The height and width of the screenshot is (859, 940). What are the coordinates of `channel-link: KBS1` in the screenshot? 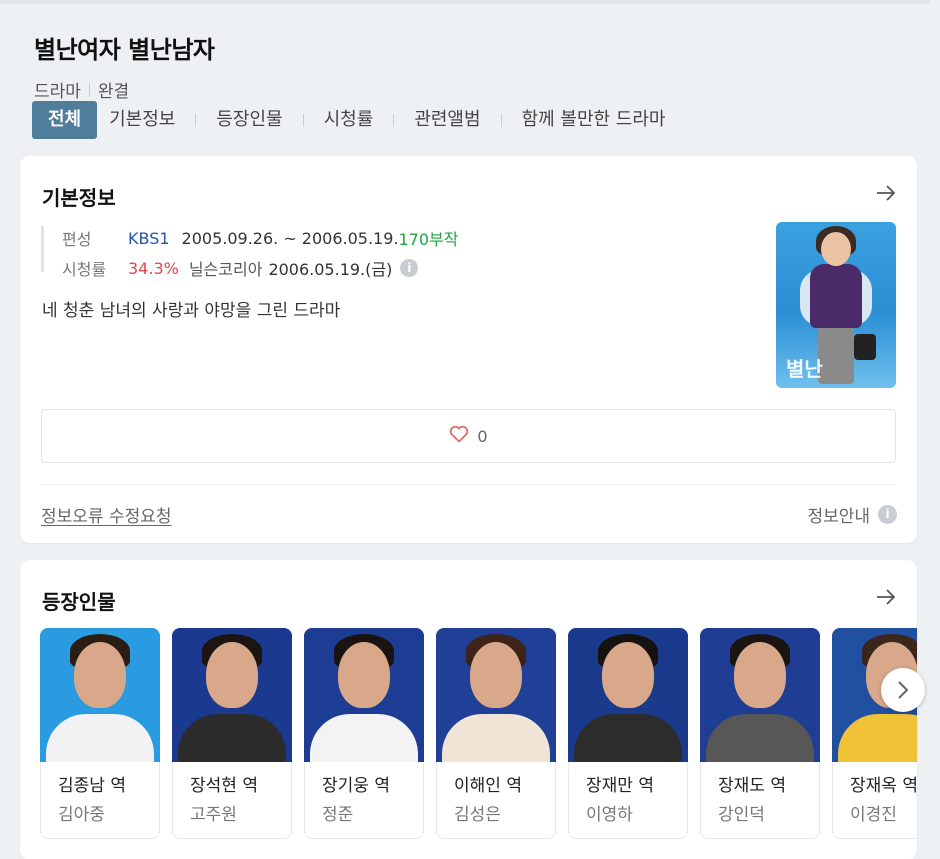 It's located at (149, 238).